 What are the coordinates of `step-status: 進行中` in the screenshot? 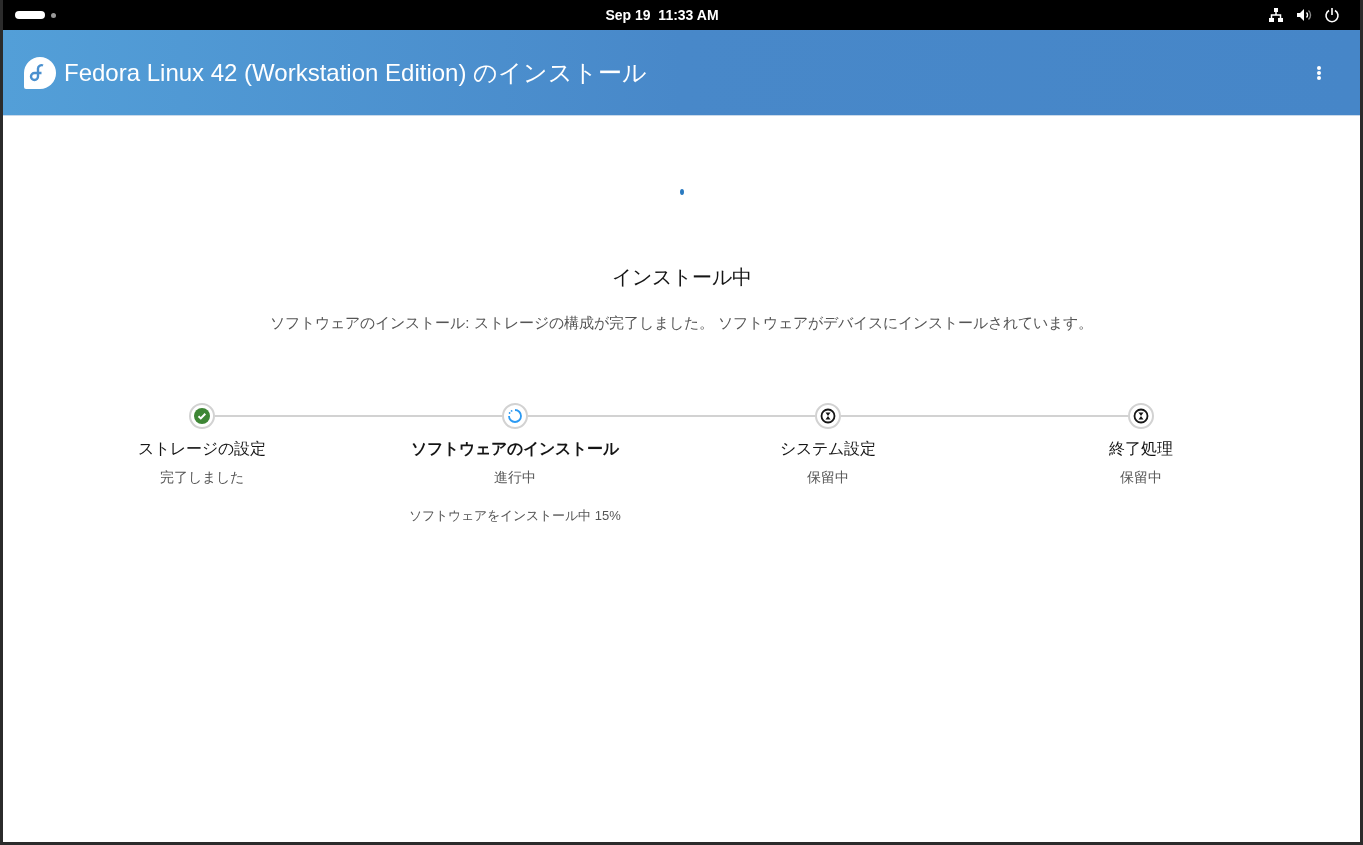 It's located at (515, 477).